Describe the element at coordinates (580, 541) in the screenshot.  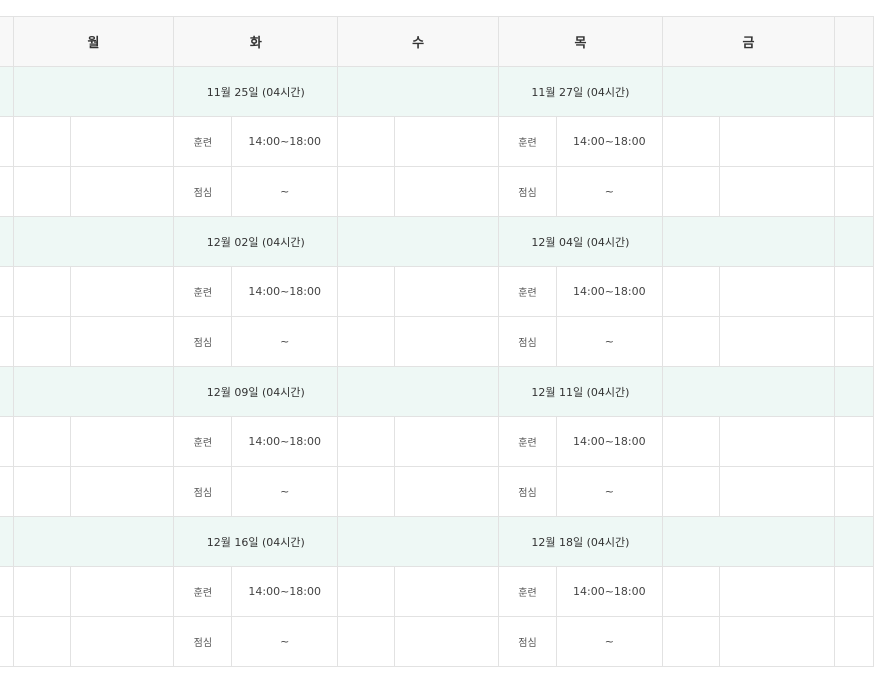
I see `date-cell-thursday: 12월 18일 (04시간)` at that location.